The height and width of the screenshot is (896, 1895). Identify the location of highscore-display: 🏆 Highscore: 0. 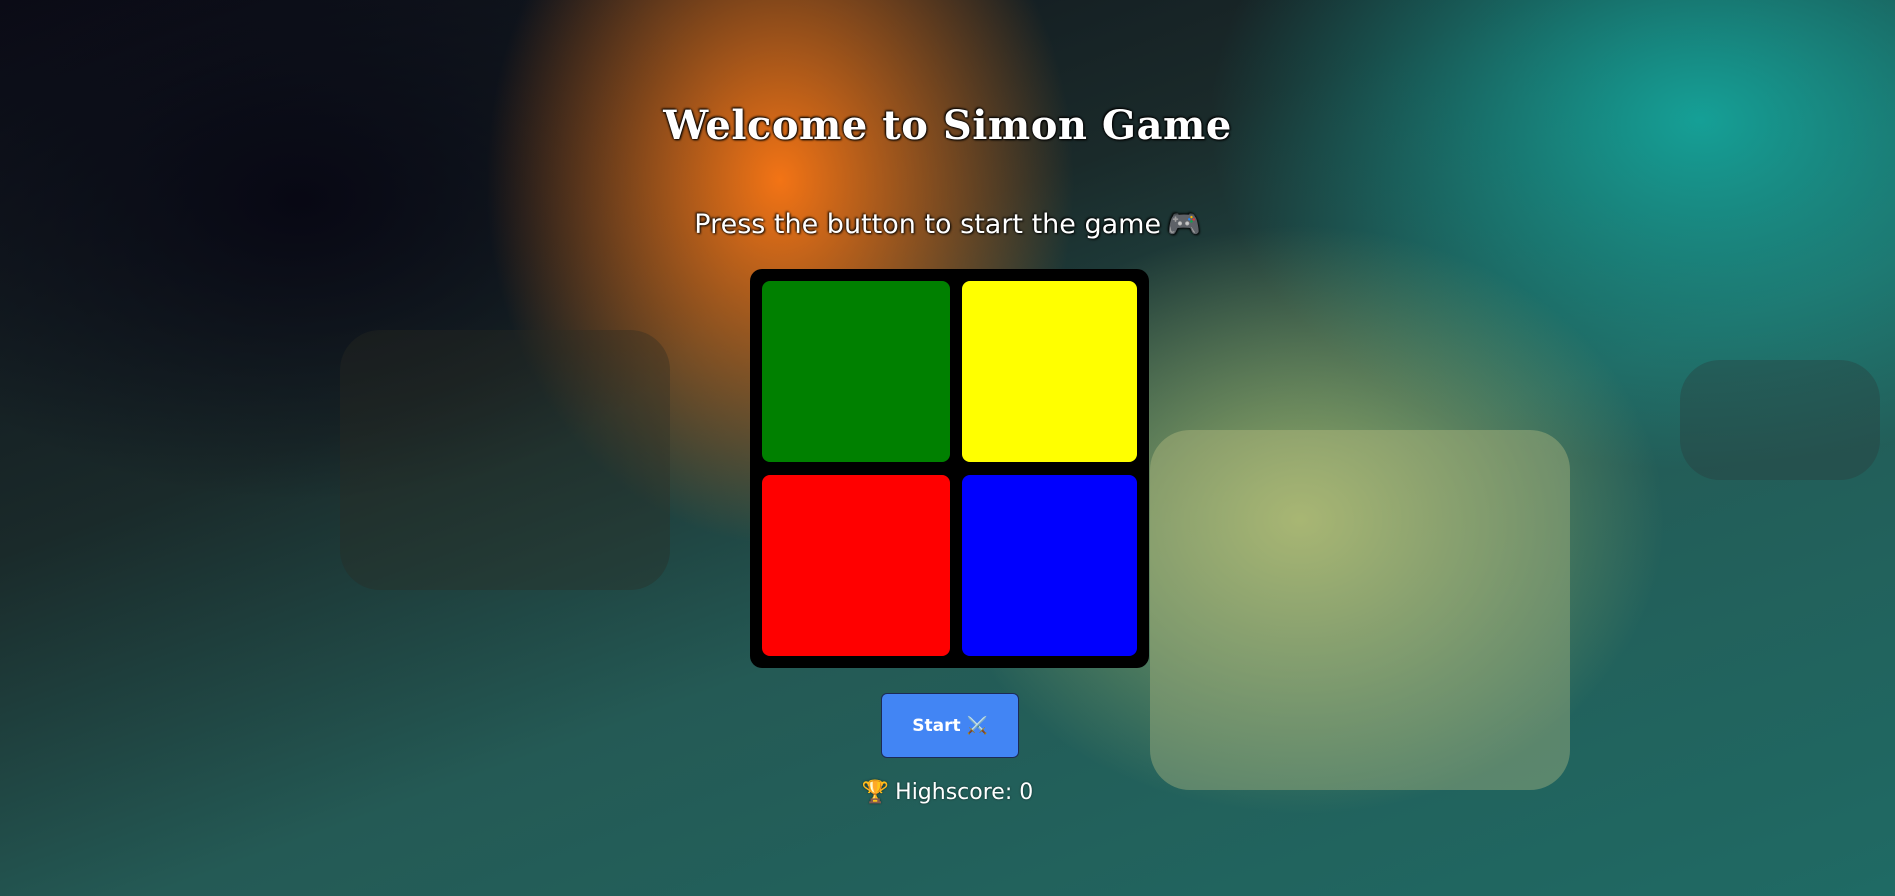
(947, 792).